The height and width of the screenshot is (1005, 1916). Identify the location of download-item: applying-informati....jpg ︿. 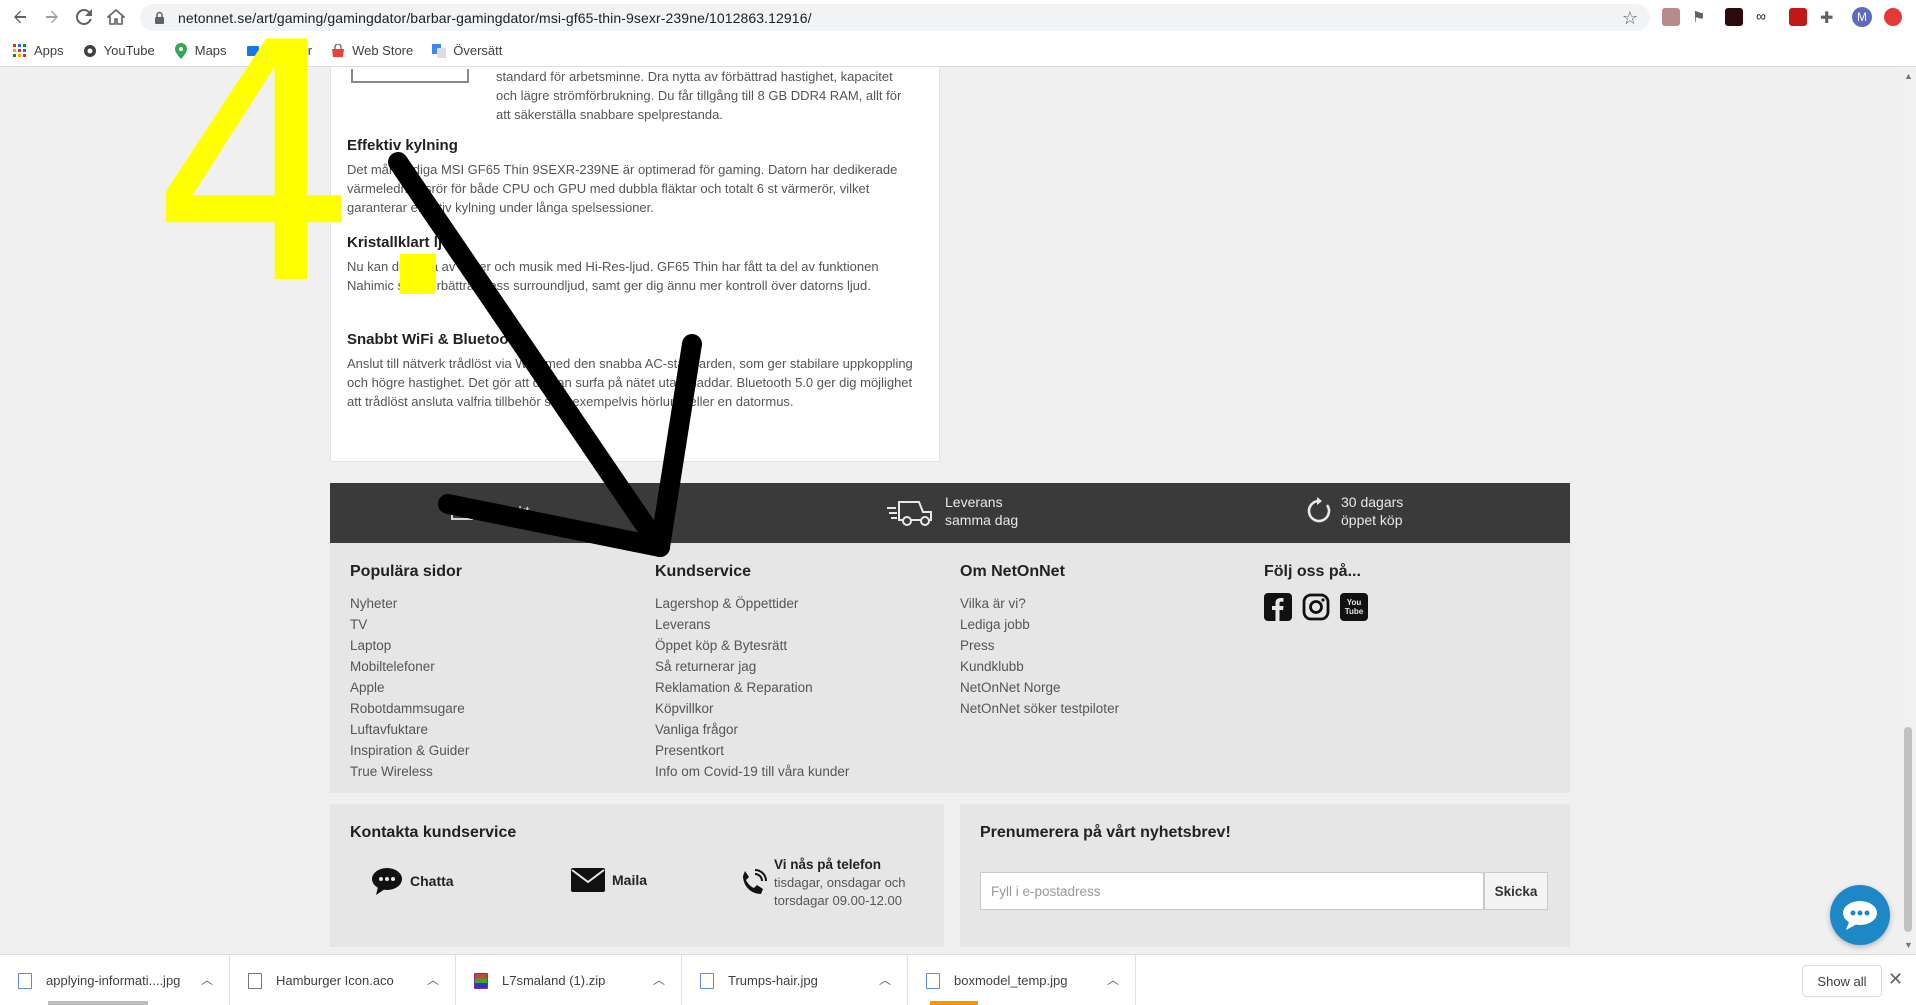
(115, 980).